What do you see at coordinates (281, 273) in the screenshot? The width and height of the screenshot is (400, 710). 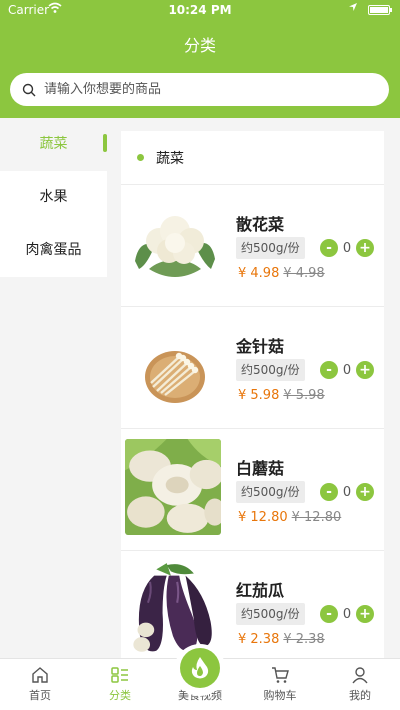 I see `product-prices: ¥ 4.98 ¥ 4.98` at bounding box center [281, 273].